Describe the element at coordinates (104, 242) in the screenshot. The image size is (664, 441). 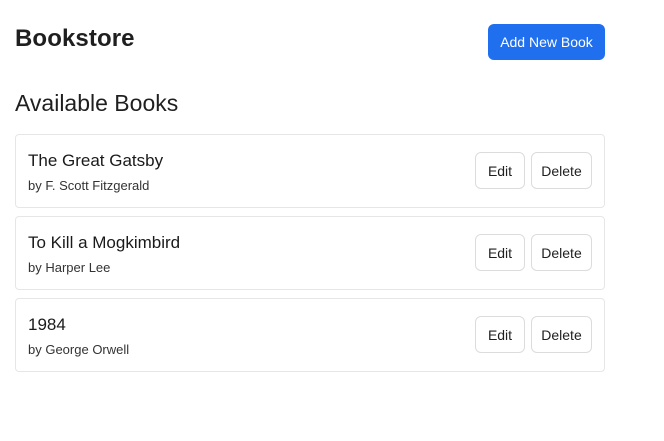
I see `book-title: To Kill a Mogkimbird` at that location.